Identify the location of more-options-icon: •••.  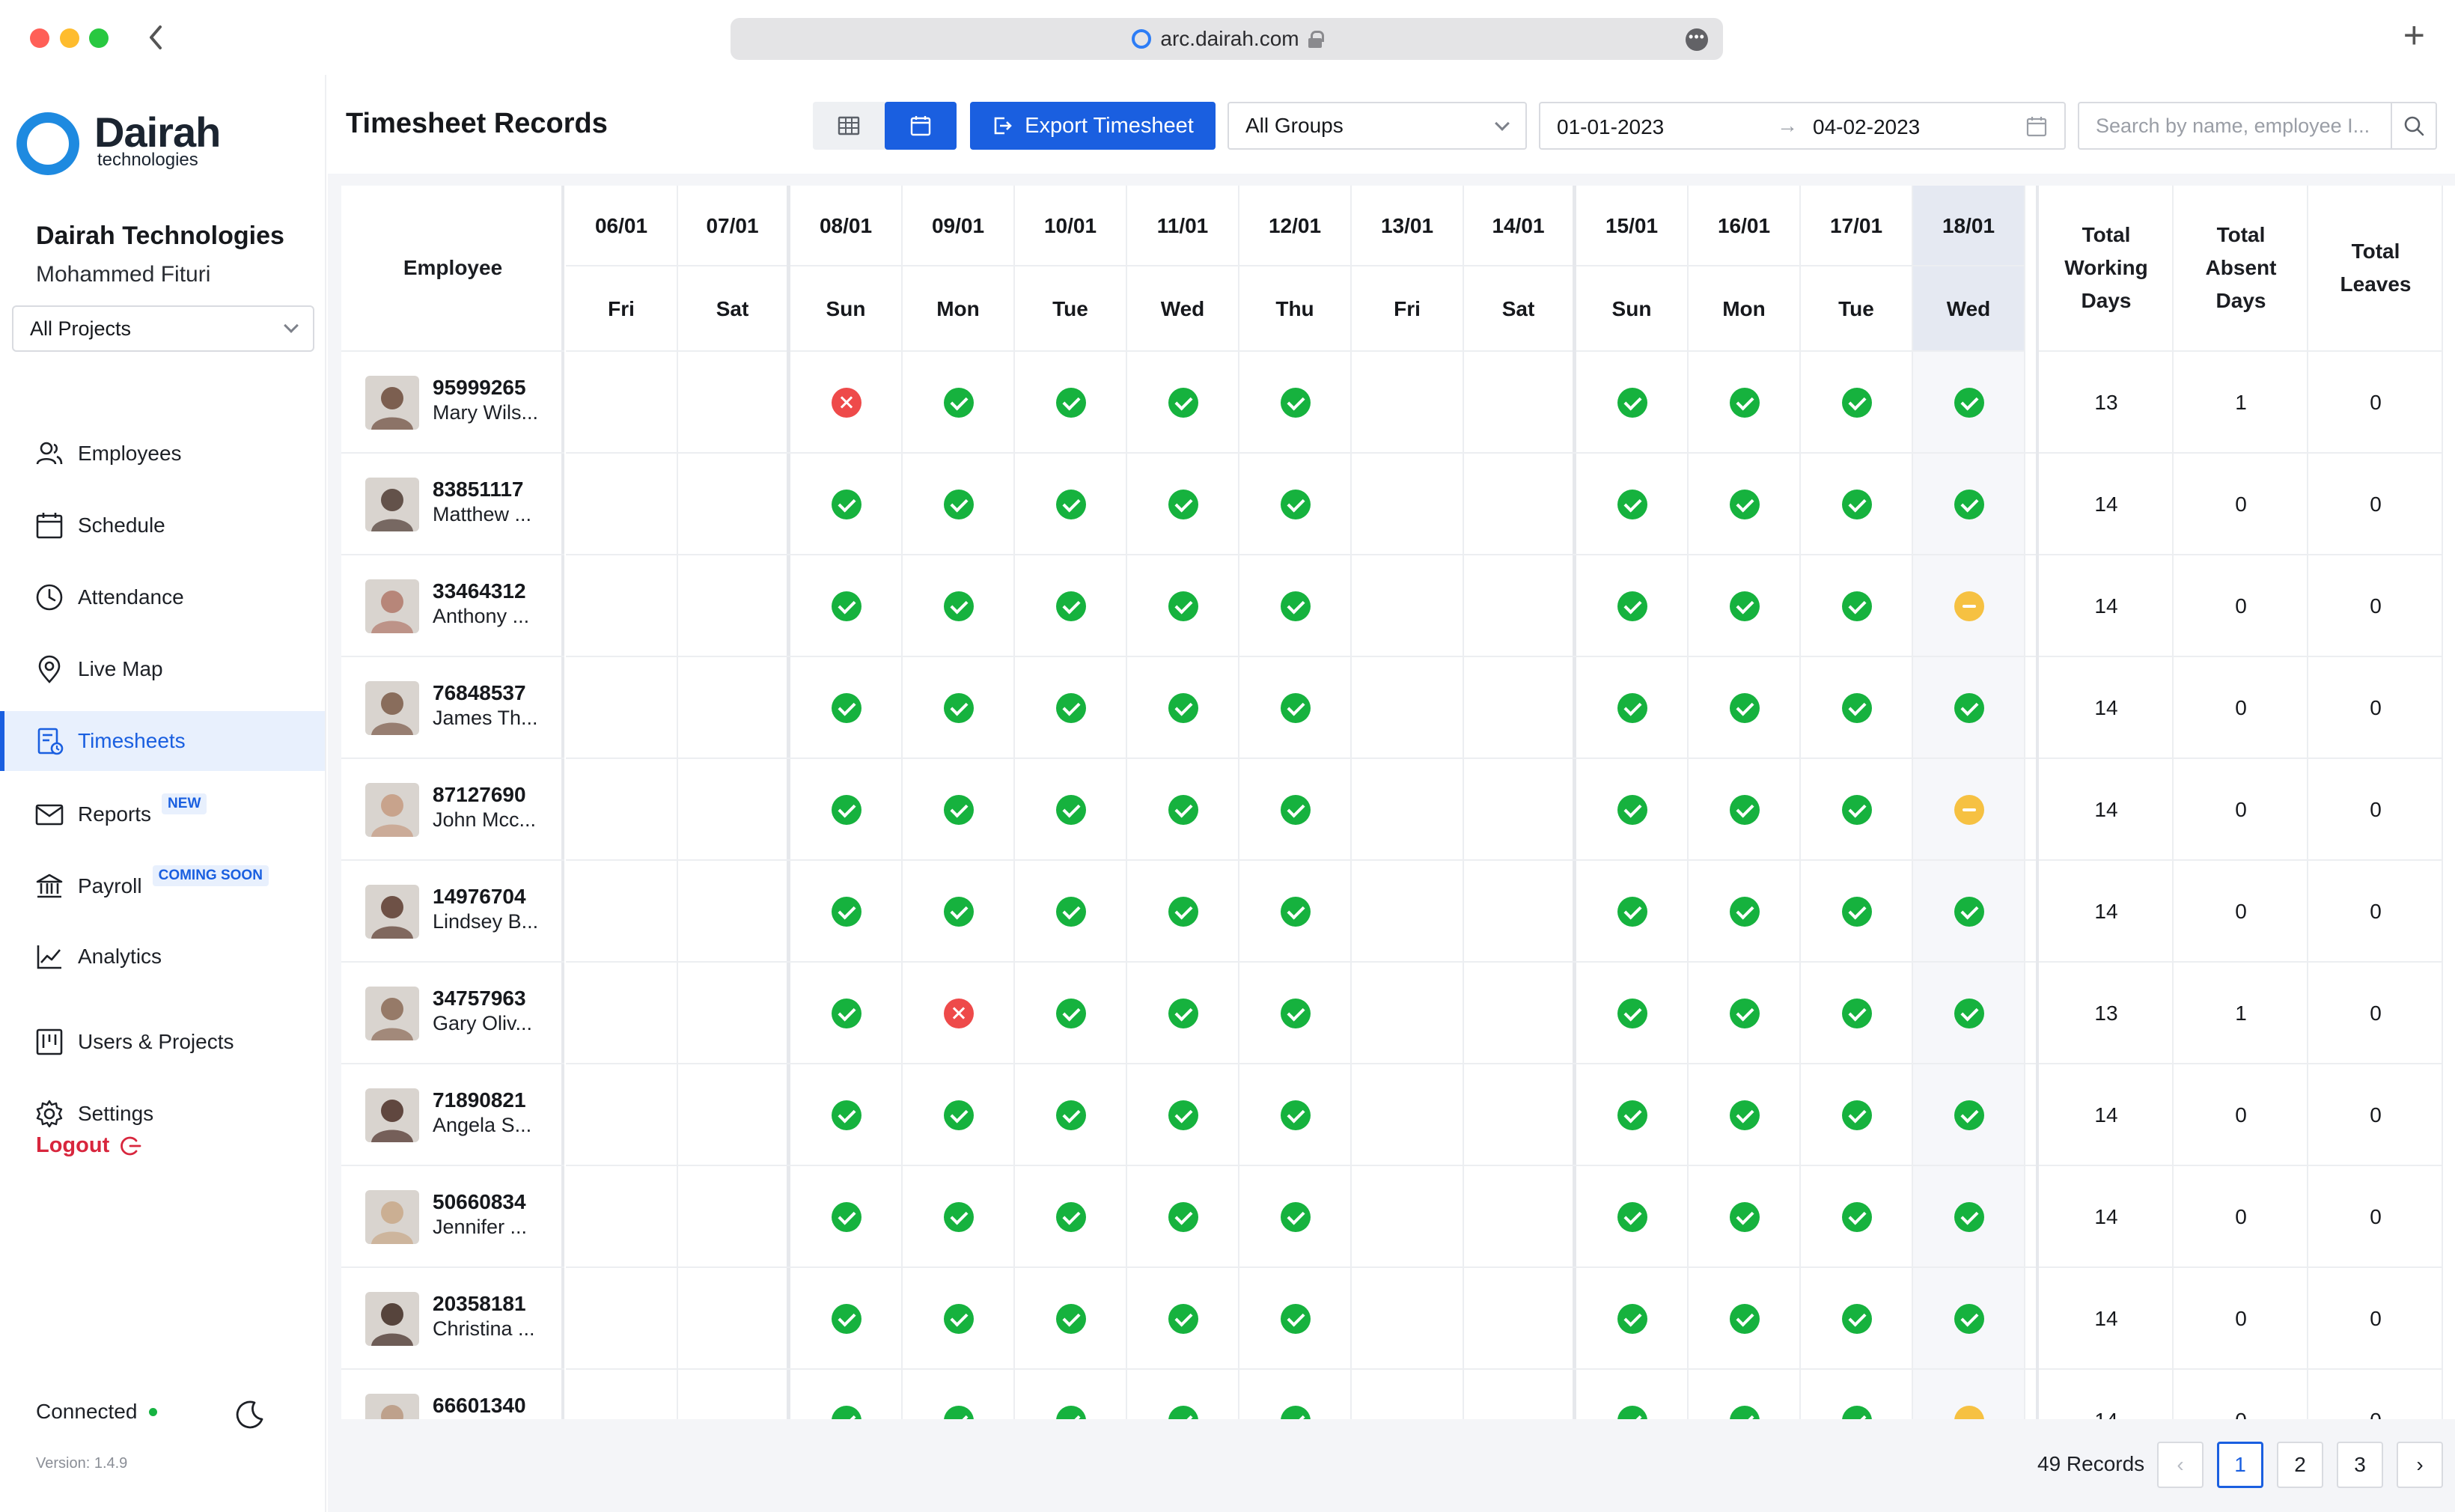
(1697, 39).